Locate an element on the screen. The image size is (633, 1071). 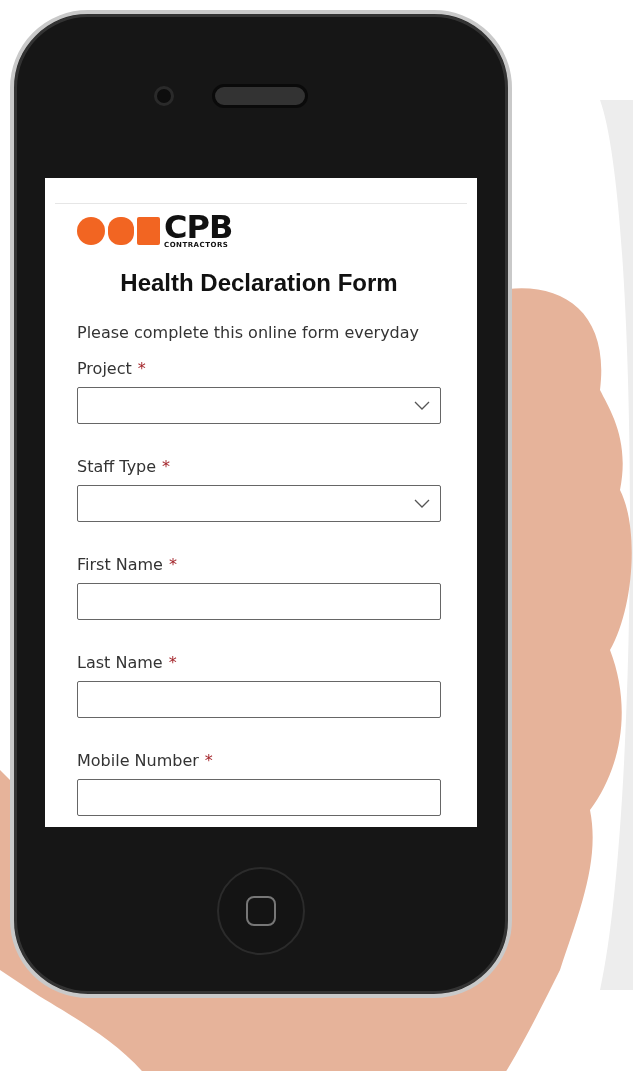
speaker-icon is located at coordinates (260, 96).